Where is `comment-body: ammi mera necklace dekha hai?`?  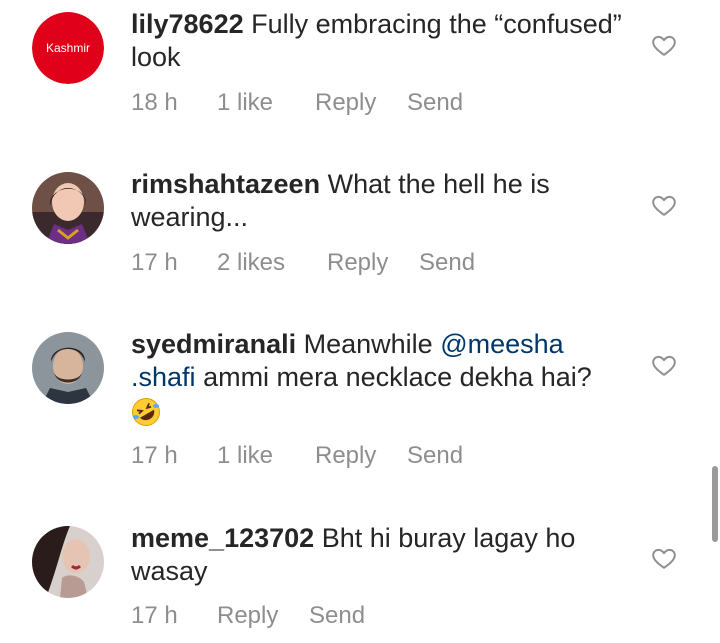 comment-body: ammi mera necklace dekha hai? is located at coordinates (397, 377).